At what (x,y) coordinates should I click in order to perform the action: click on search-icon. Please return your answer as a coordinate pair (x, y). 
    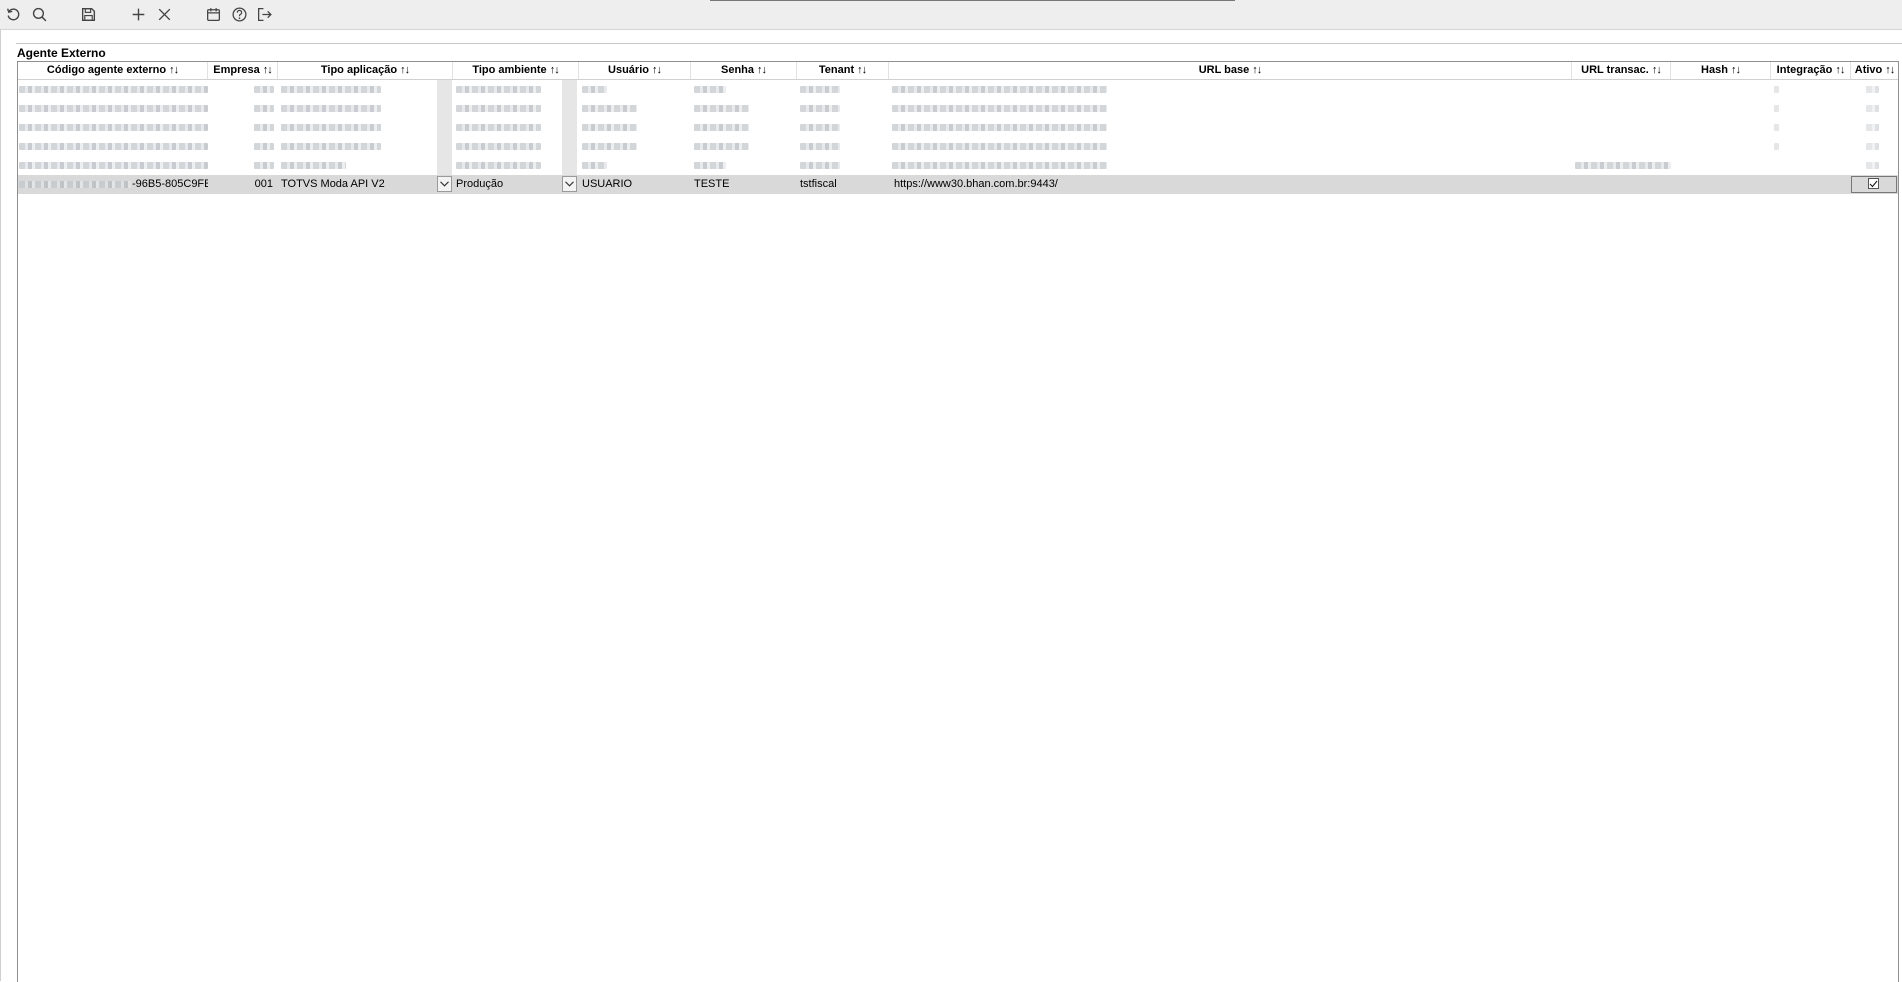
    Looking at the image, I should click on (39, 14).